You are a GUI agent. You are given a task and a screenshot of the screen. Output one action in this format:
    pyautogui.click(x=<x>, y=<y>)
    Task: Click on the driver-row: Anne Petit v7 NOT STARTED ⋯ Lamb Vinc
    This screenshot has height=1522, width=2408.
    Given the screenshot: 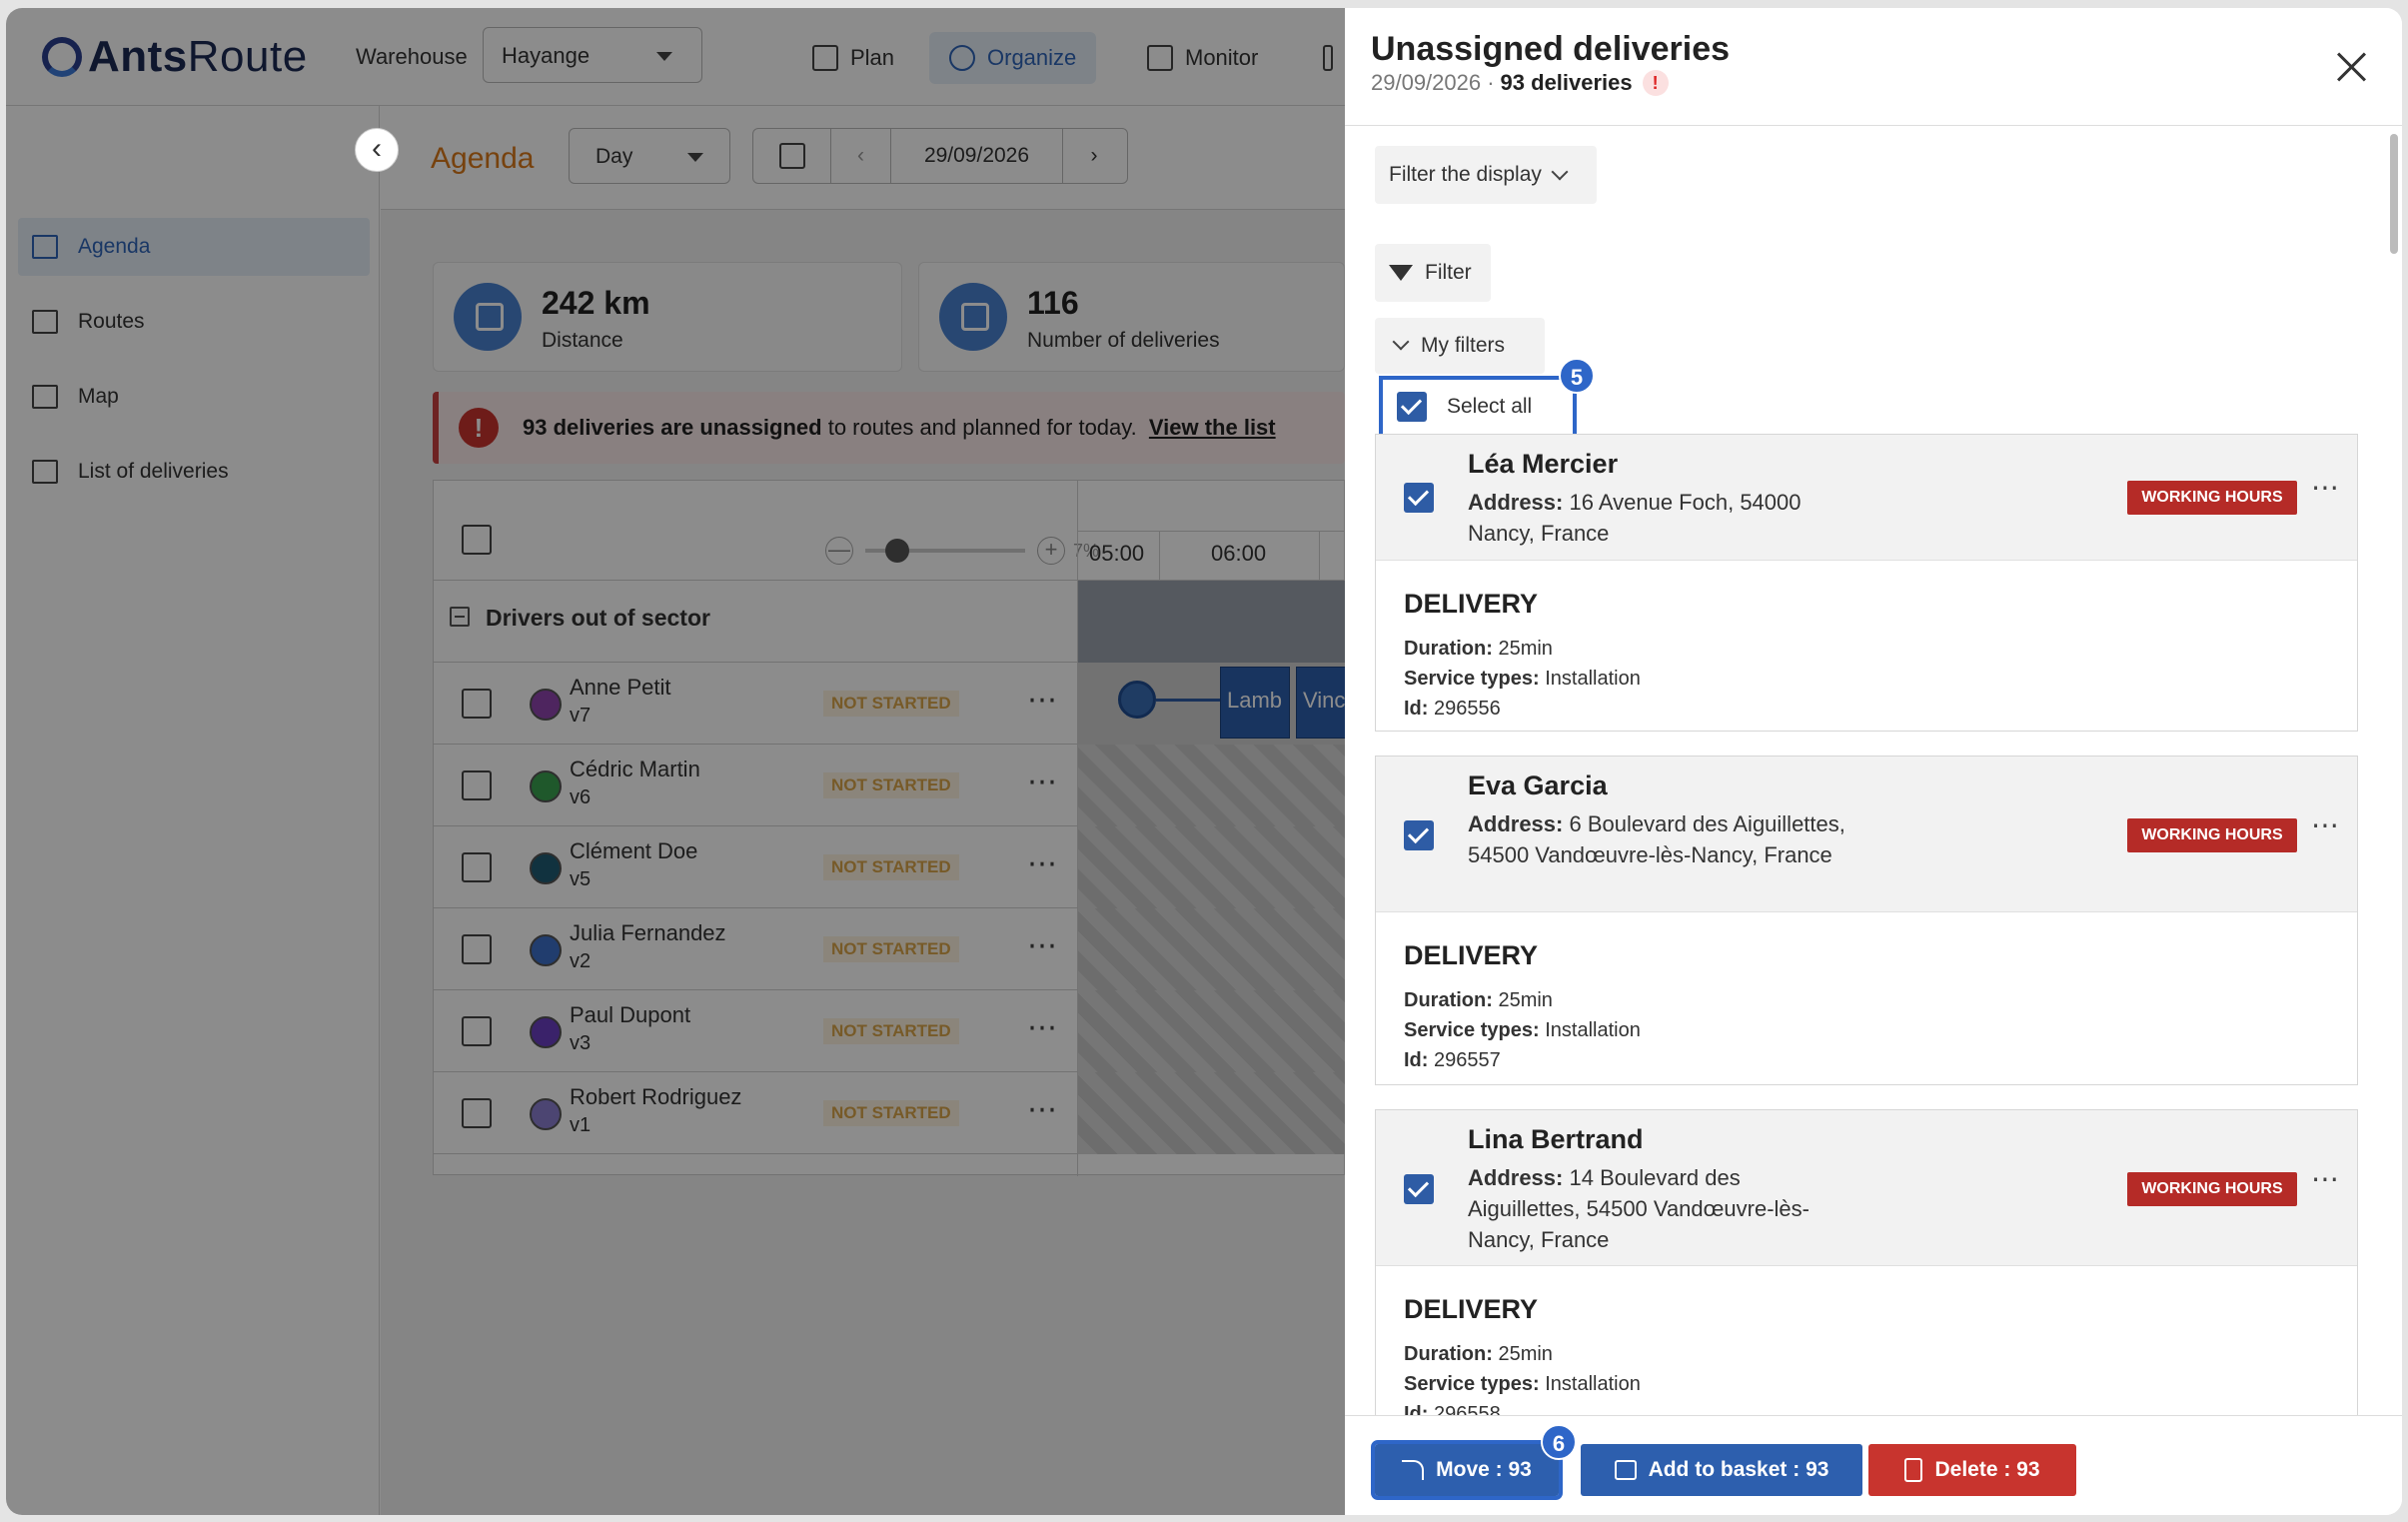 What is the action you would take?
    pyautogui.click(x=890, y=704)
    